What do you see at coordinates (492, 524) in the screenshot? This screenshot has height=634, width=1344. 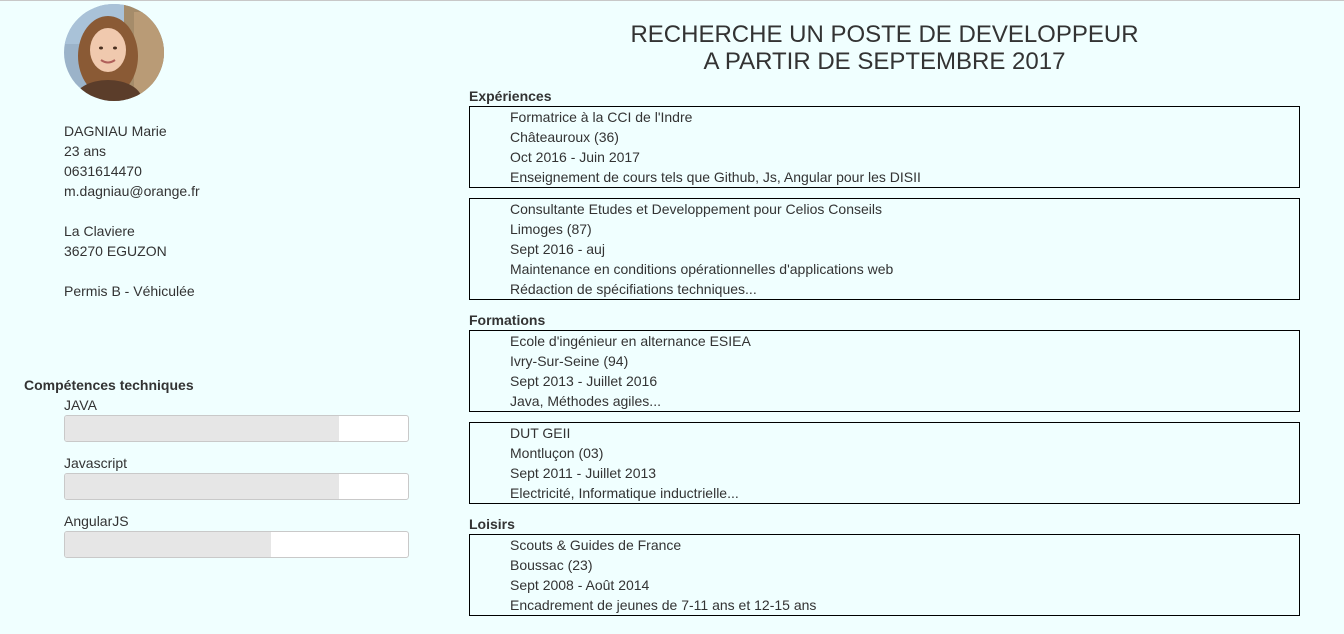 I see `section-title-loisirs: Loisirs` at bounding box center [492, 524].